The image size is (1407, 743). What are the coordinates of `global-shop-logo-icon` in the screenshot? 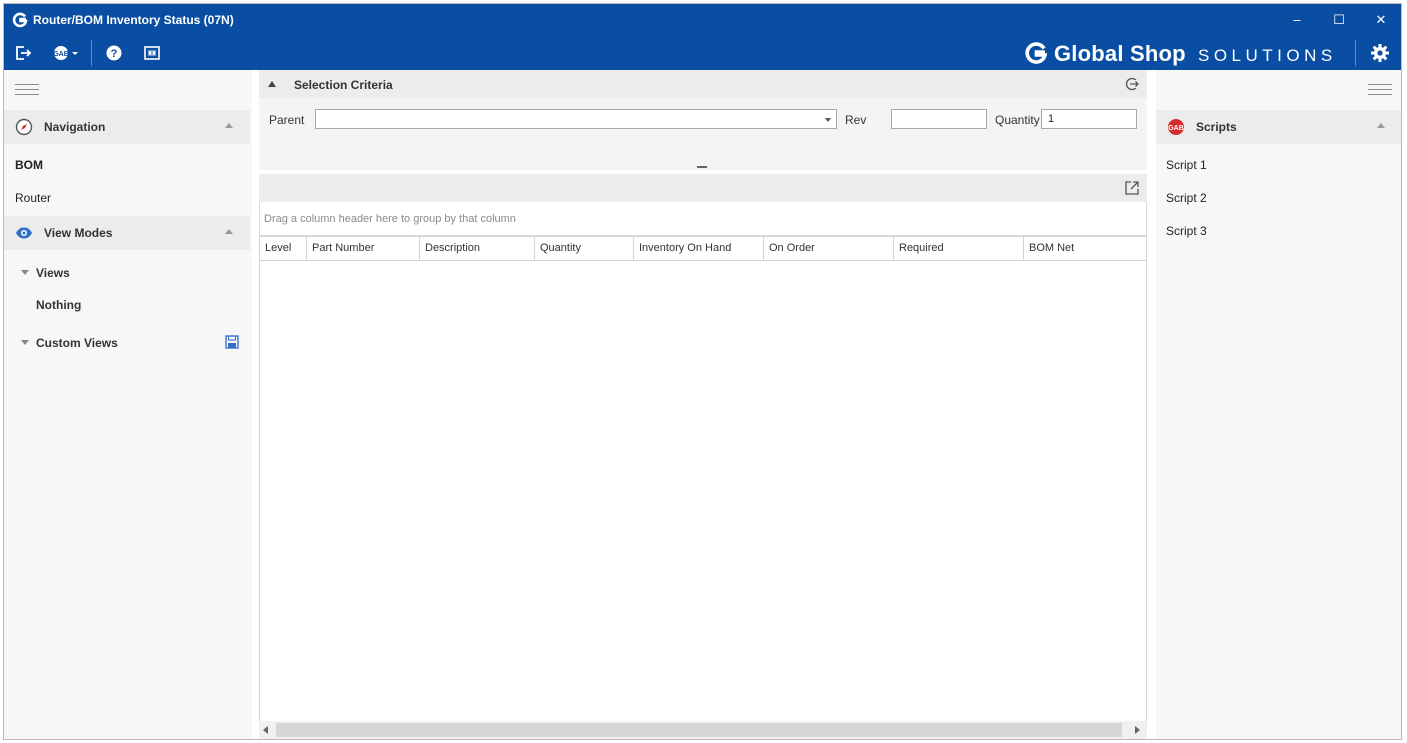 It's located at (1036, 53).